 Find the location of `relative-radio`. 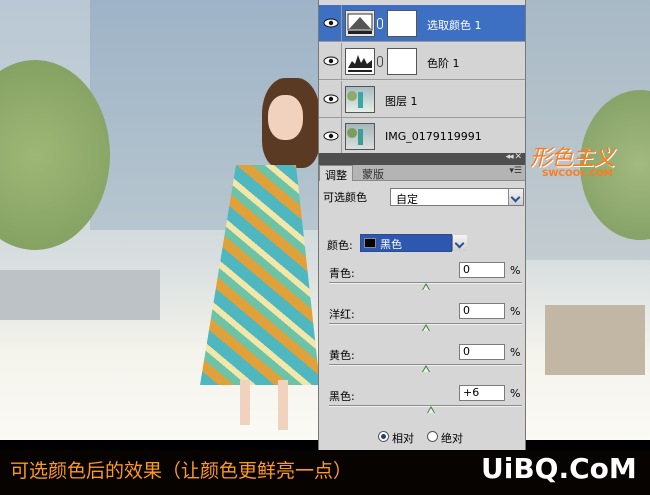

relative-radio is located at coordinates (383, 436).